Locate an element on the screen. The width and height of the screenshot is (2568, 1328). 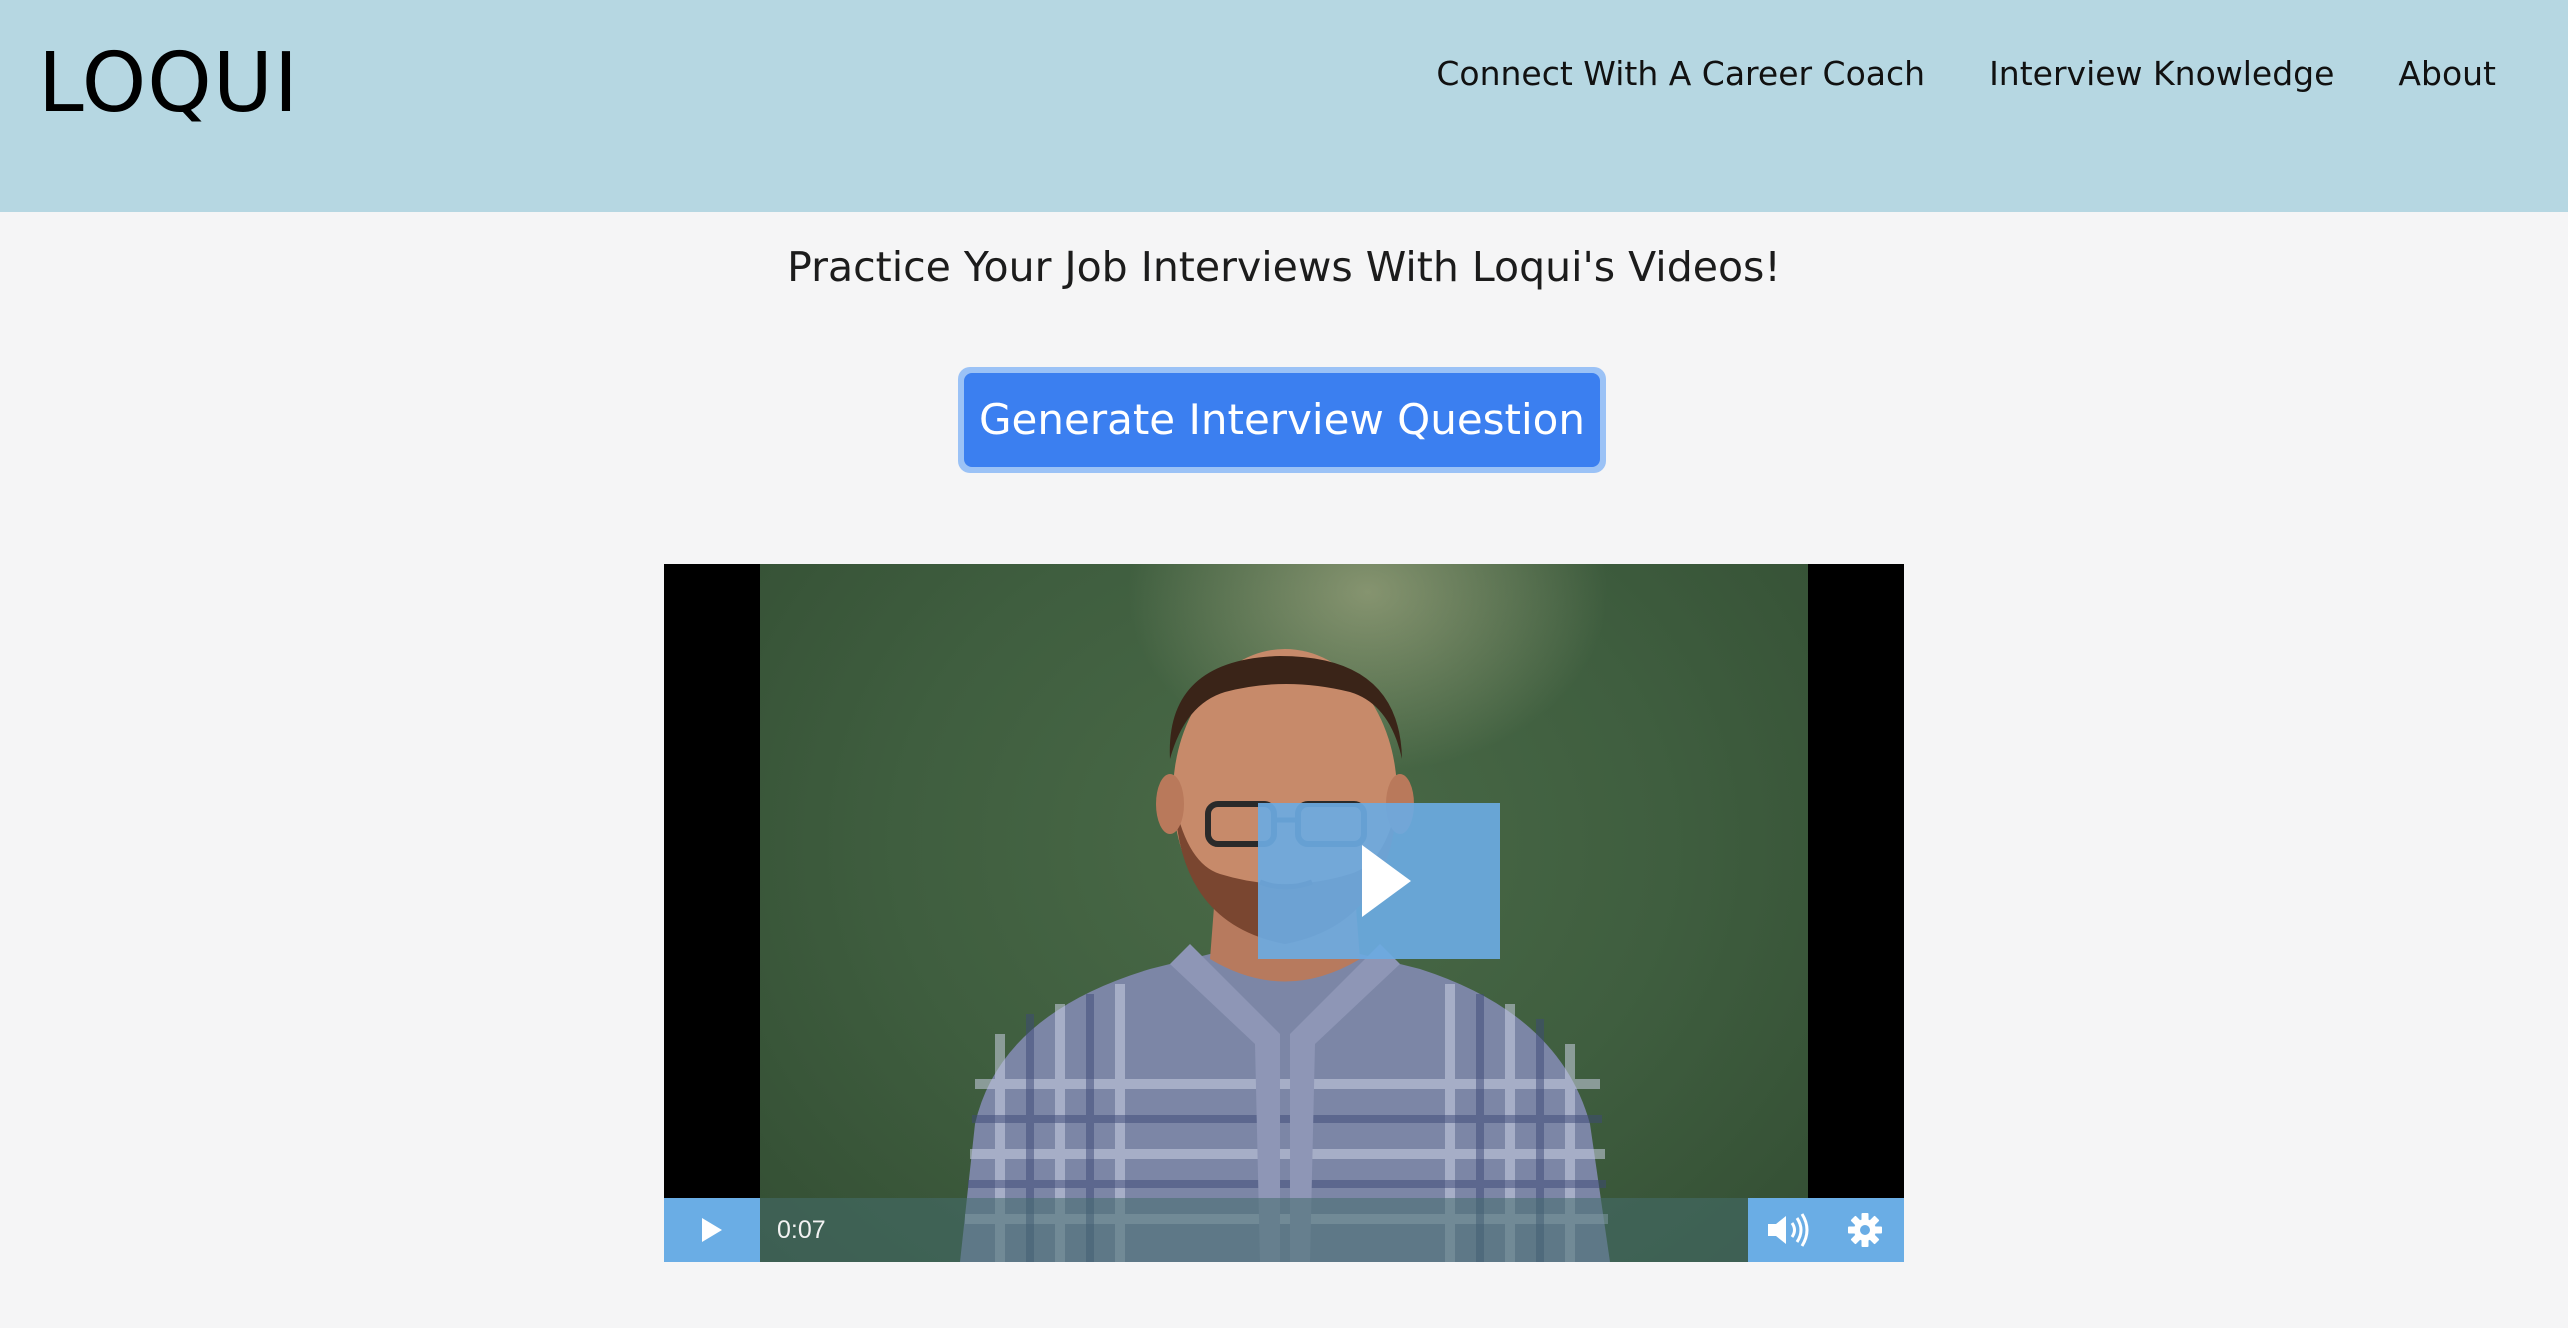
nav-item-career-coach: Connect With A Career Coach is located at coordinates (1680, 74).